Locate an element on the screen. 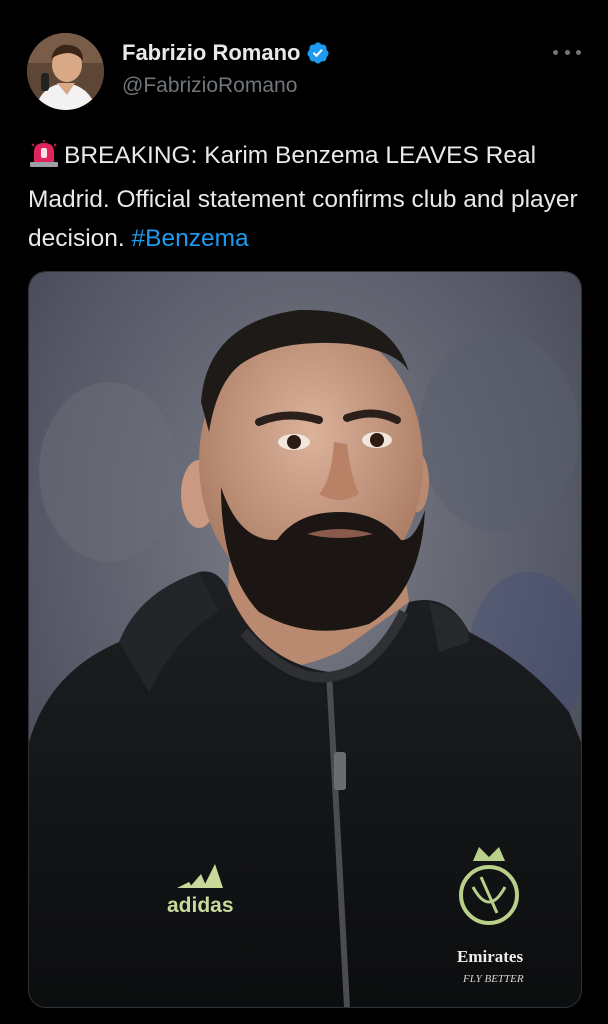 This screenshot has width=608, height=1024. verified-badge-icon is located at coordinates (318, 53).